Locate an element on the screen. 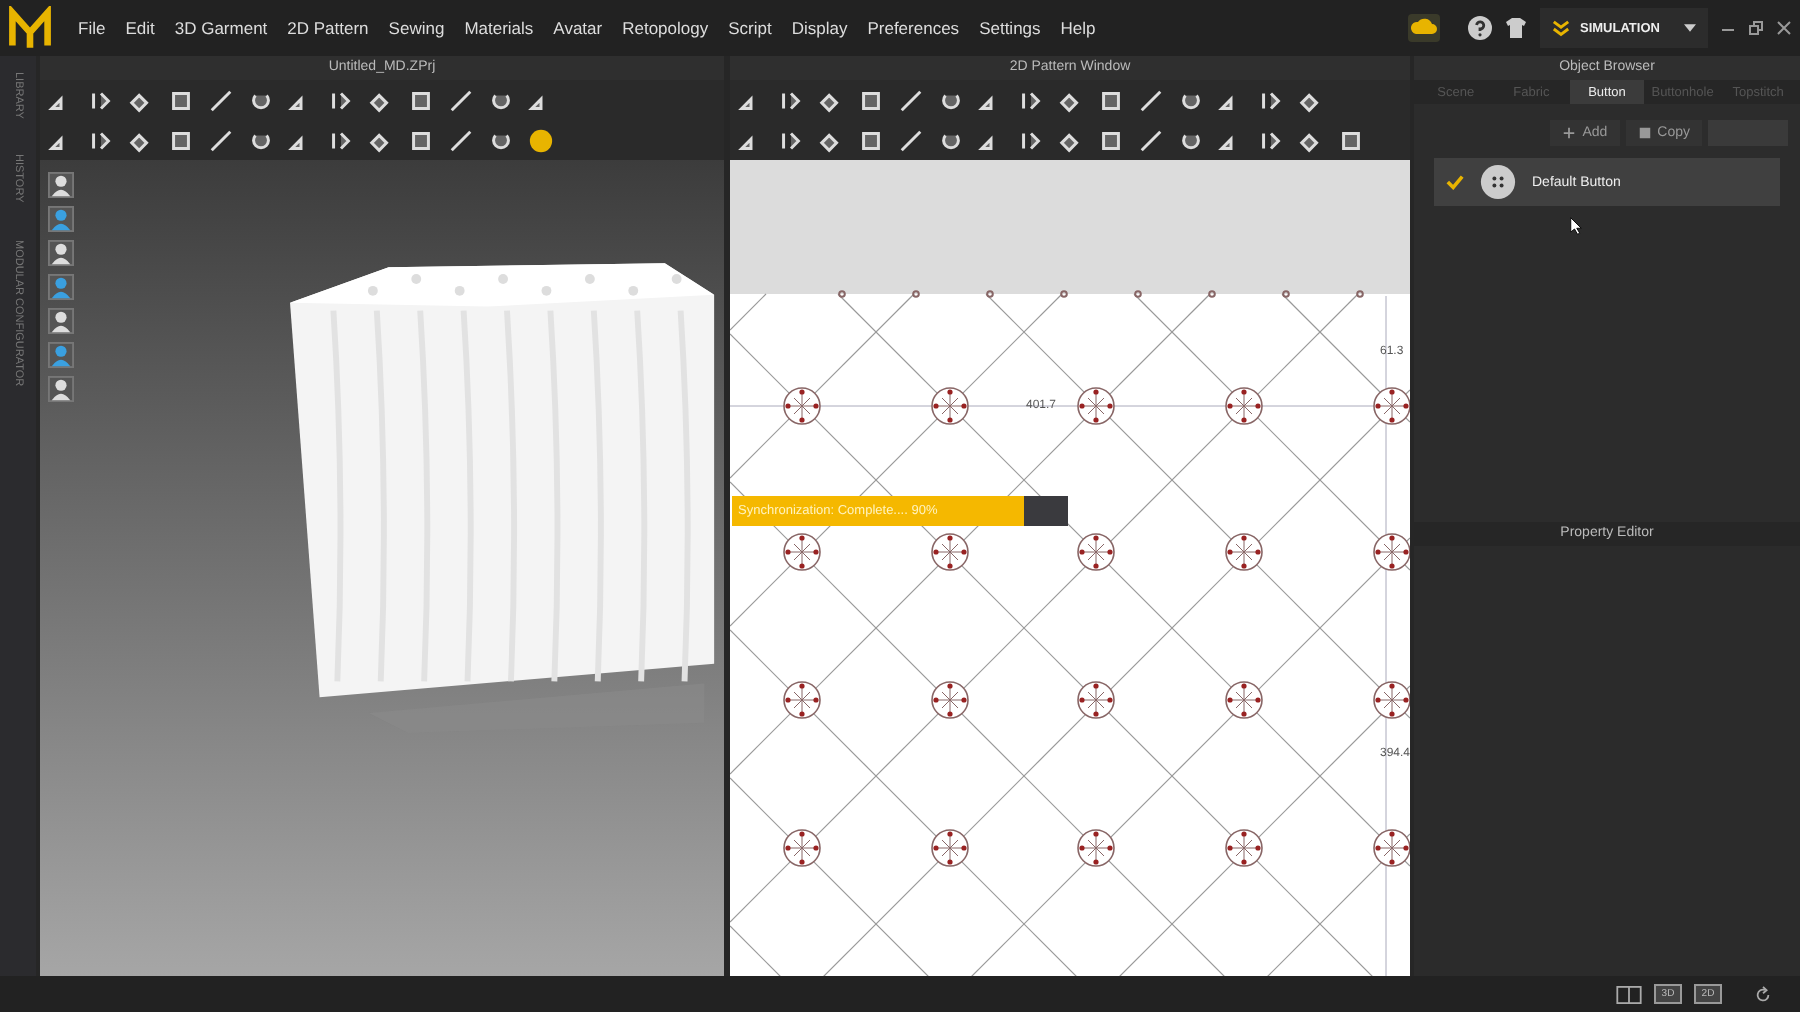 The height and width of the screenshot is (1012, 1800). menu-item: 2D Pattern is located at coordinates (328, 28).